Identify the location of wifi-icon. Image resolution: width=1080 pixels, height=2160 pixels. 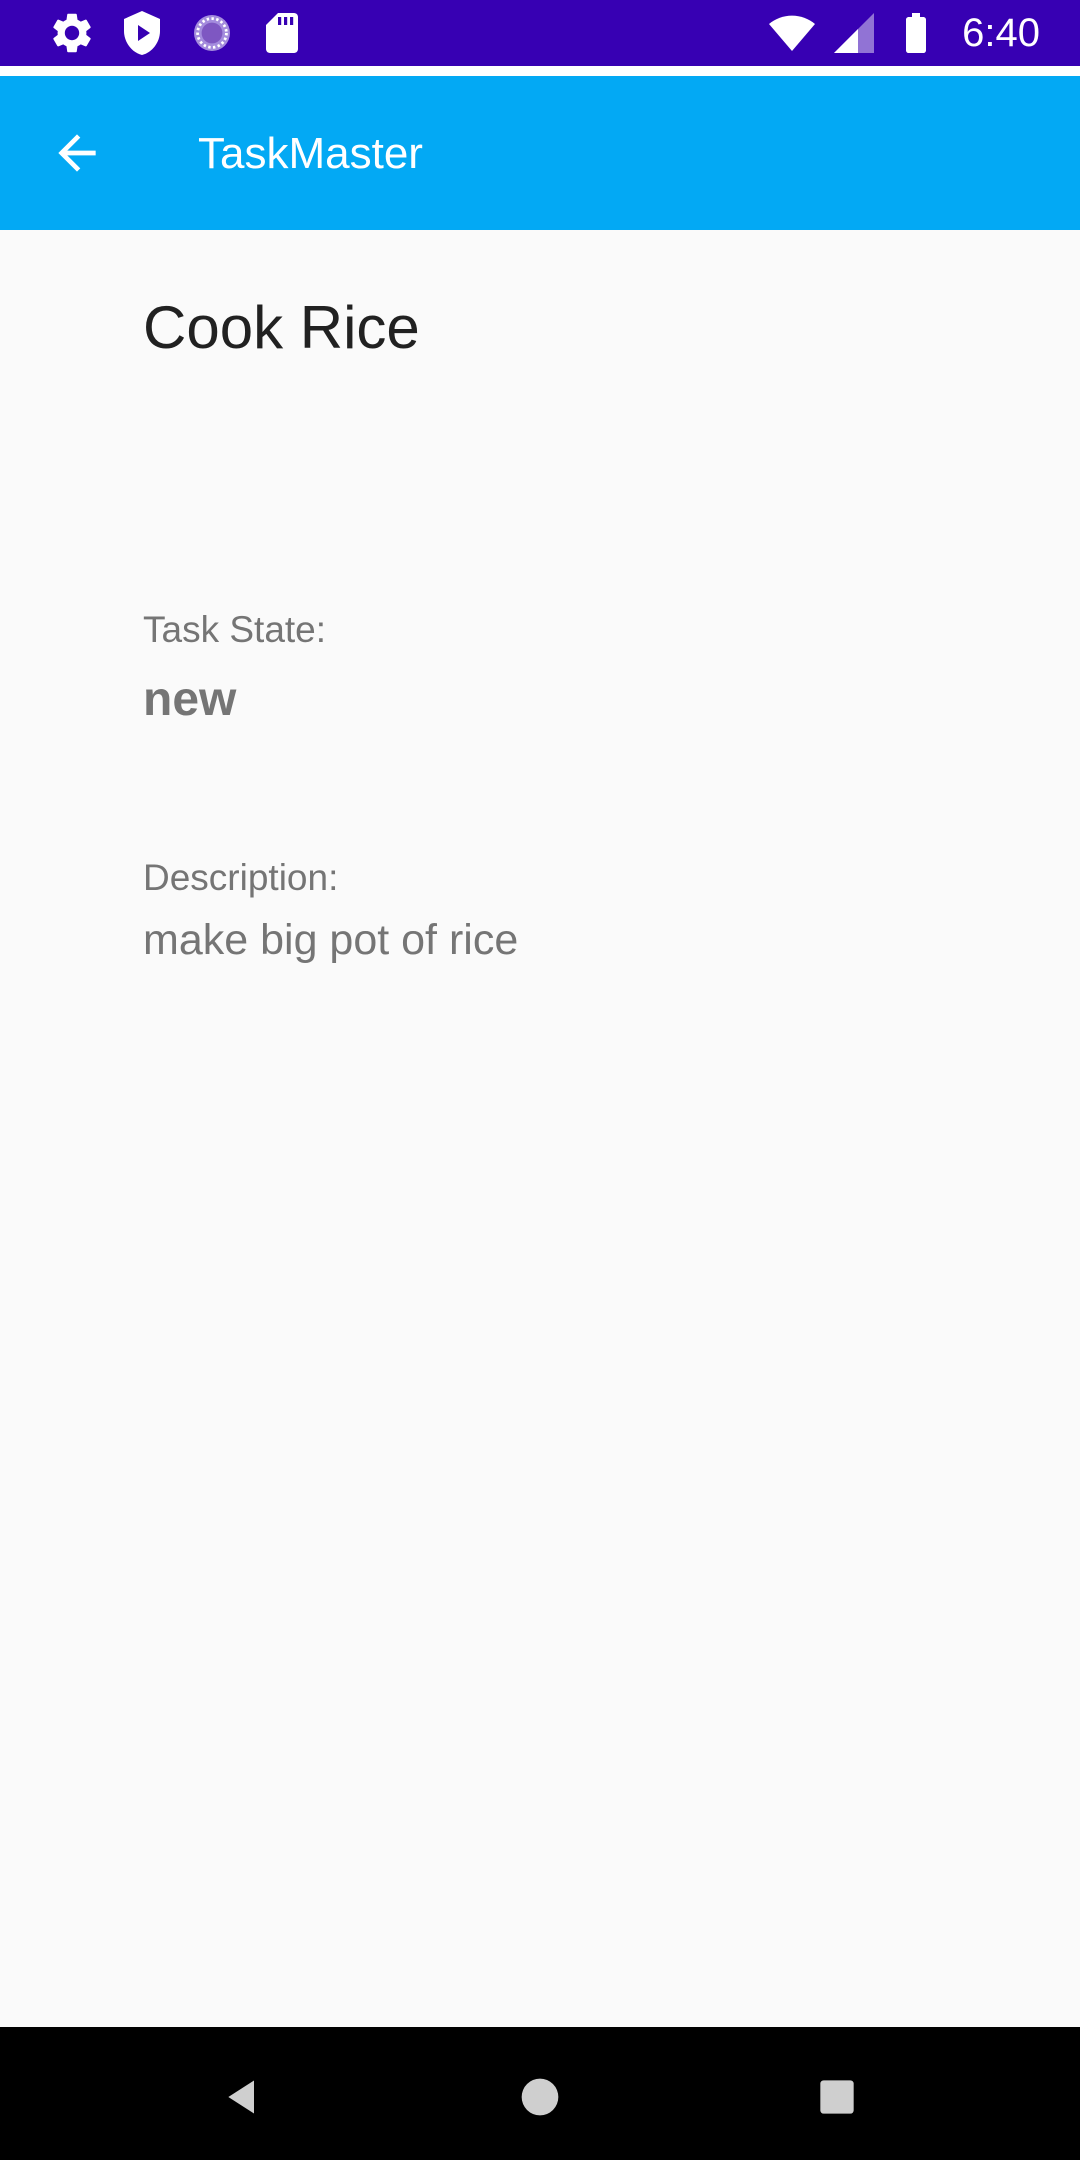
(792, 33).